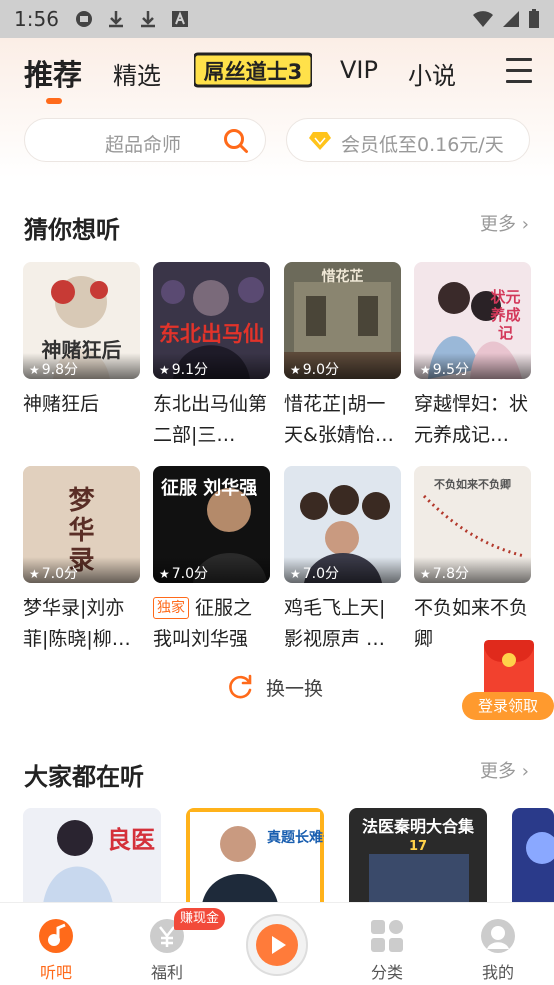  Describe the element at coordinates (342, 524) in the screenshot. I see `book-cover: ★ 7.0分` at that location.